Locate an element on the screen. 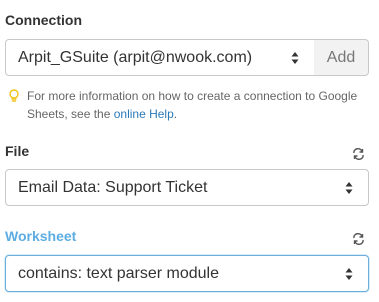  lightbulb-icon is located at coordinates (15, 106).